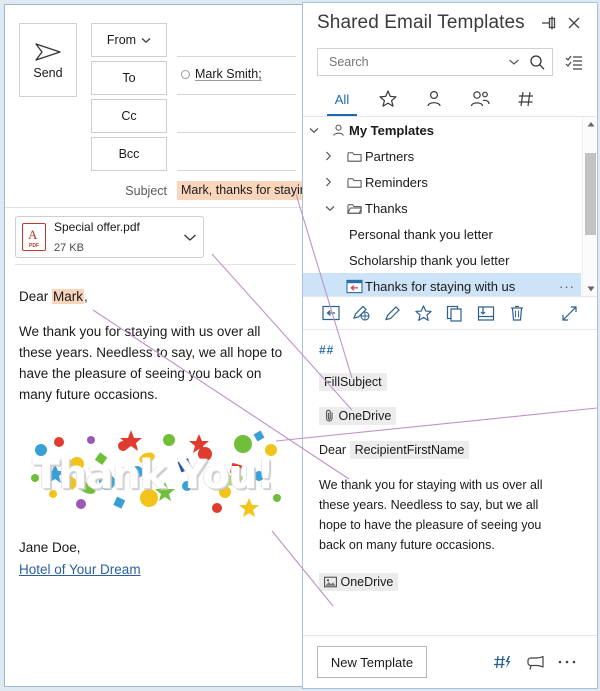  I want to click on hash-icon, so click(526, 99).